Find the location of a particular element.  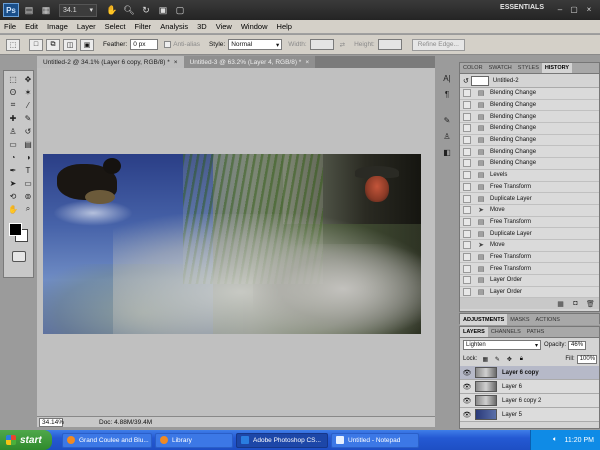

dodge-icon: ◑ is located at coordinates (28, 157).